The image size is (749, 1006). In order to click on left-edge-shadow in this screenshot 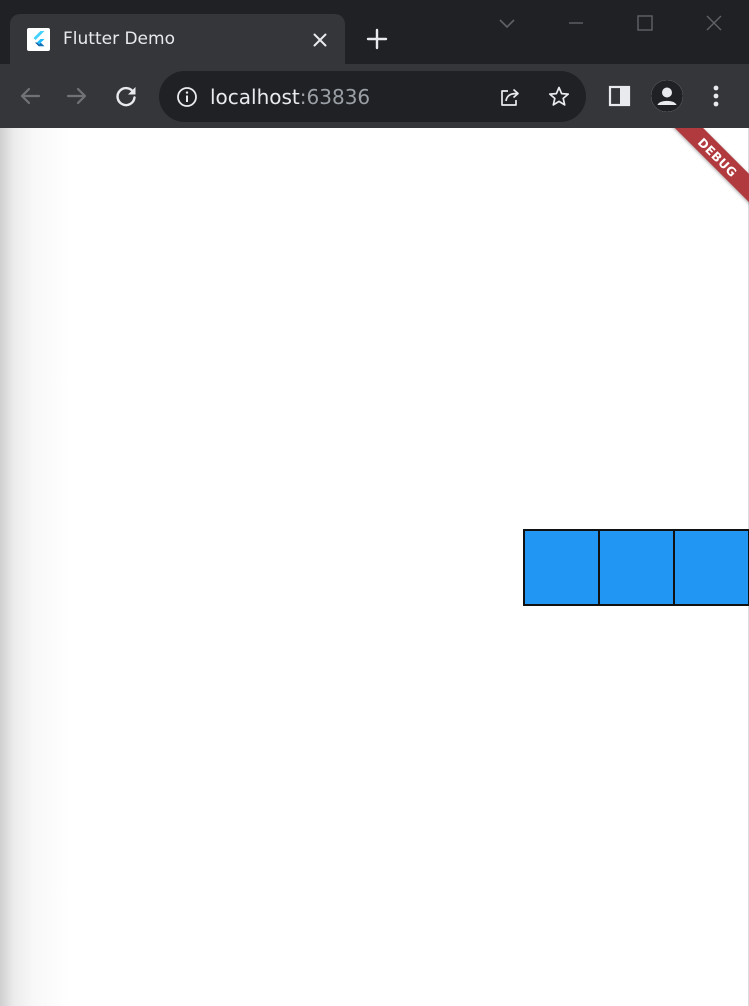, I will do `click(35, 567)`.